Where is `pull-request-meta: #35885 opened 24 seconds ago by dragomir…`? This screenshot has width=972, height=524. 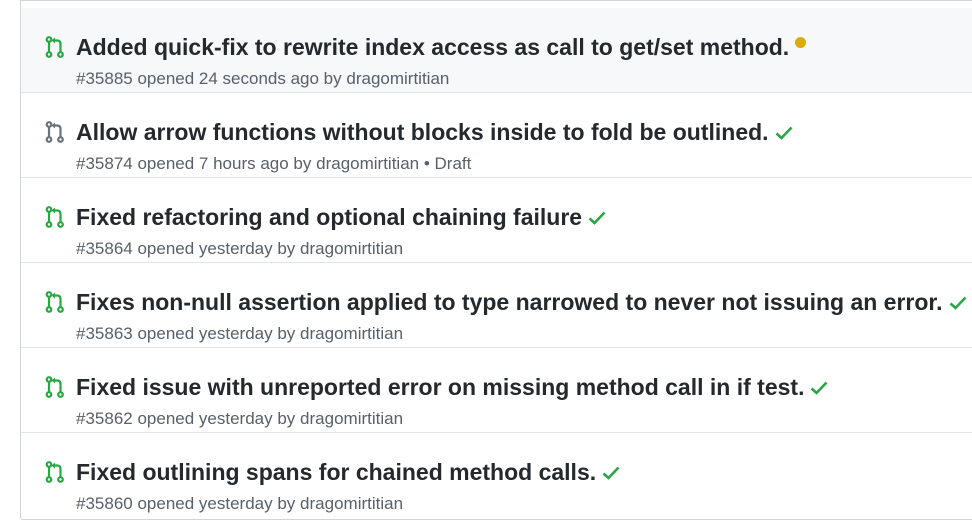
pull-request-meta: #35885 opened 24 seconds ago by dragomir… is located at coordinates (262, 79).